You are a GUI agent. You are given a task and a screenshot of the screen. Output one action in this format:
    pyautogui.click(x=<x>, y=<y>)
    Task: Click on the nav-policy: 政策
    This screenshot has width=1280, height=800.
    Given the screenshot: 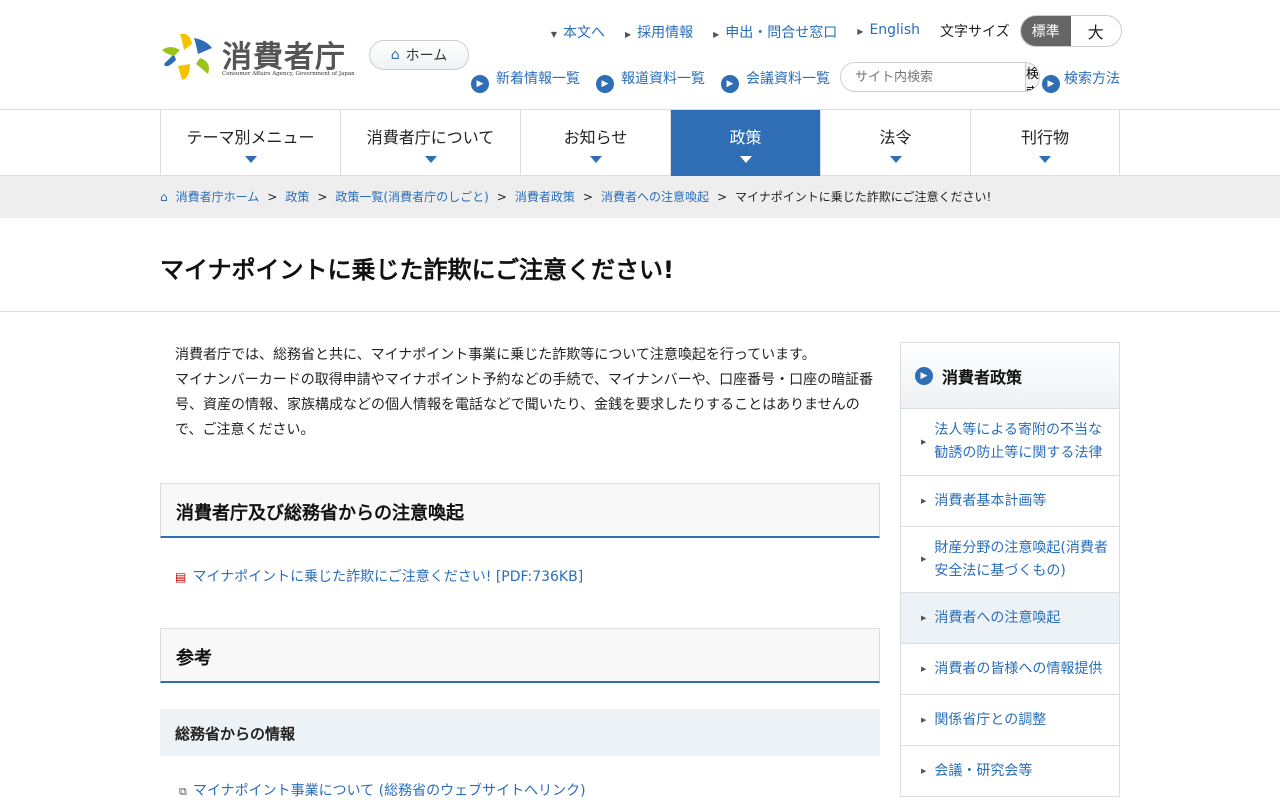 What is the action you would take?
    pyautogui.click(x=746, y=143)
    